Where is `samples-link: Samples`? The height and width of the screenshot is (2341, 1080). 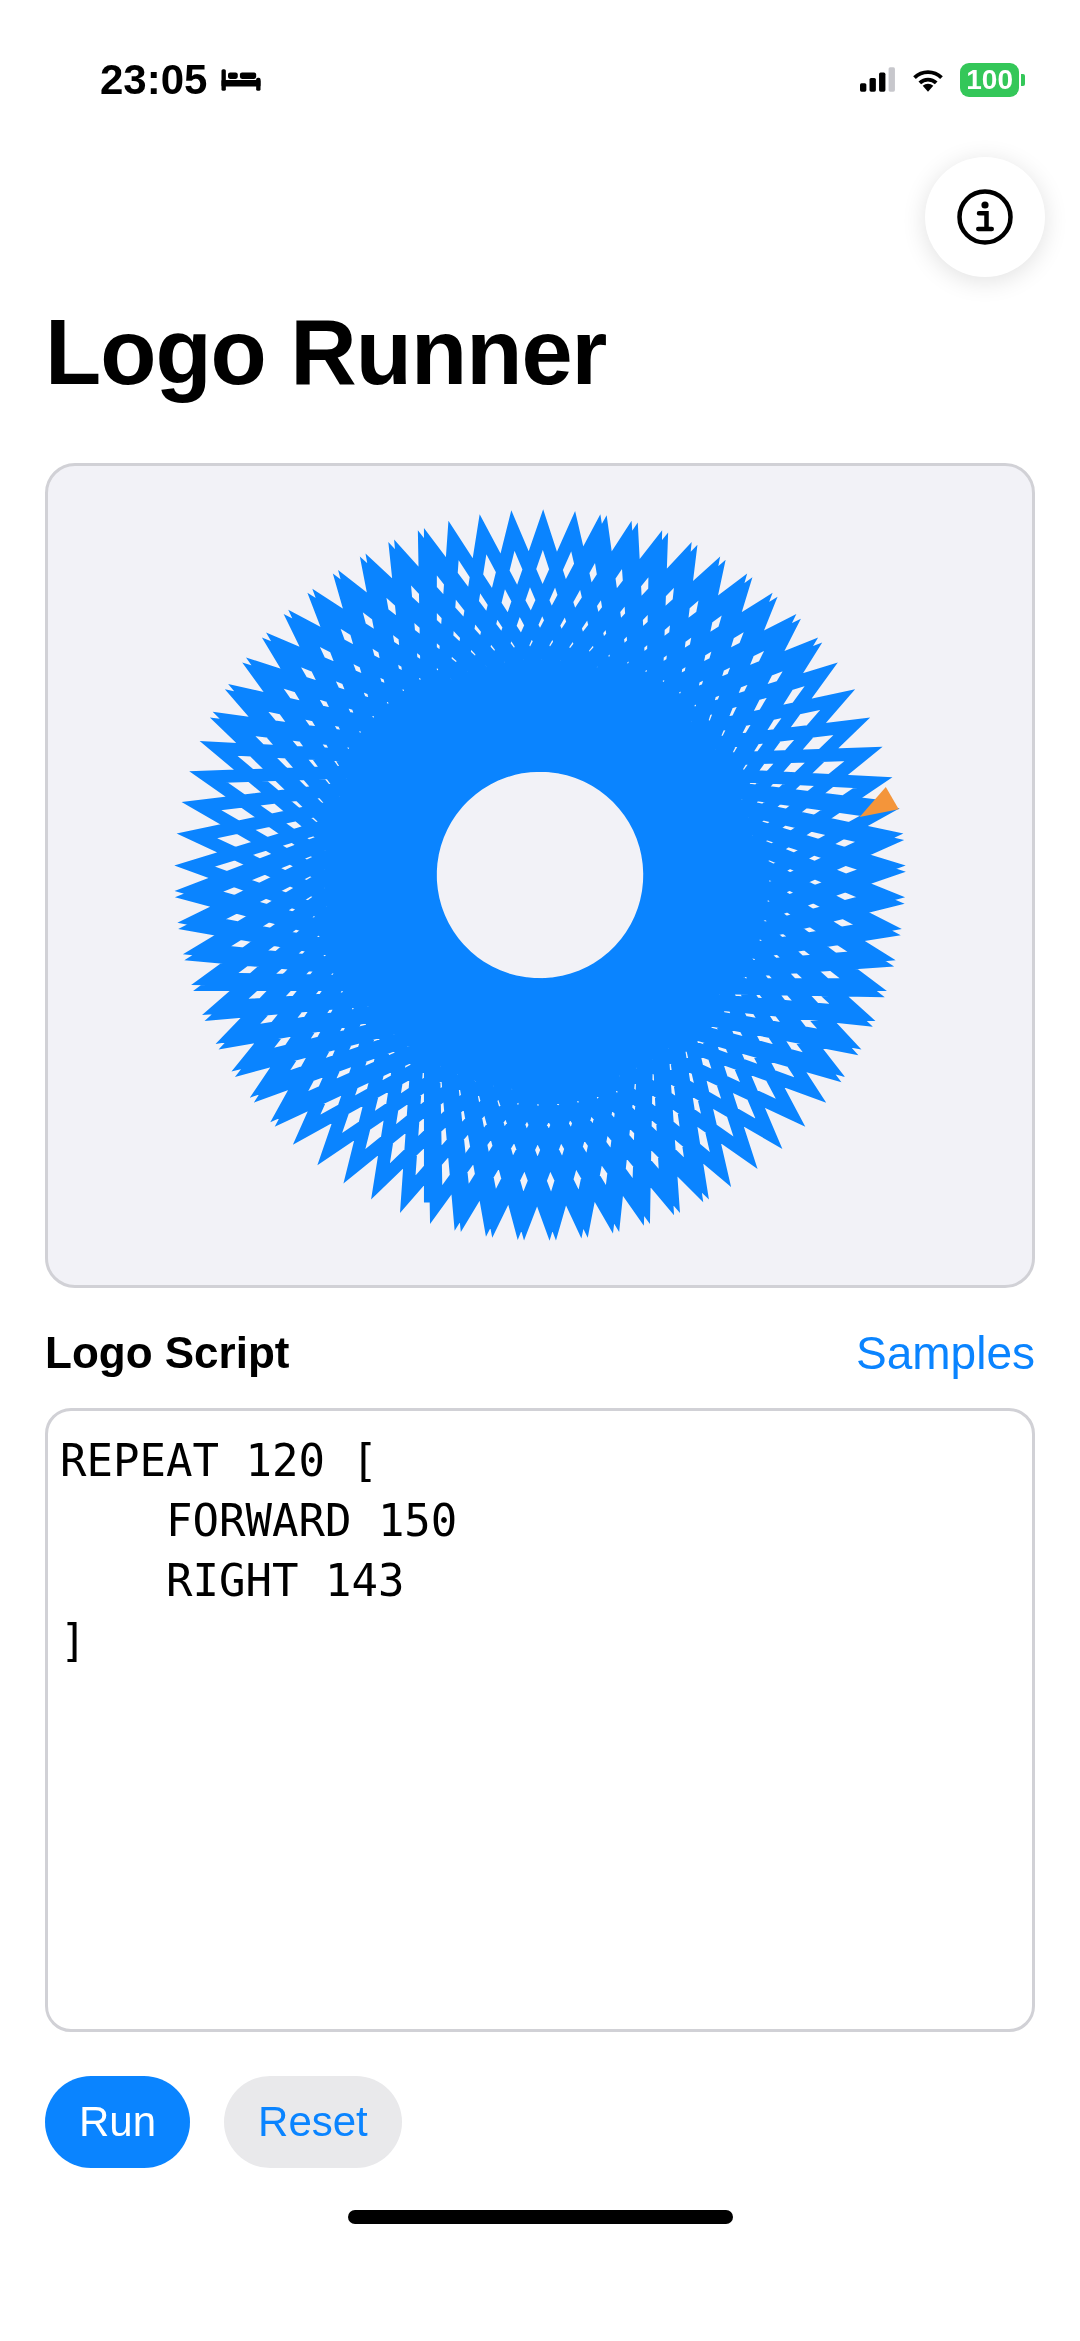 samples-link: Samples is located at coordinates (945, 1353).